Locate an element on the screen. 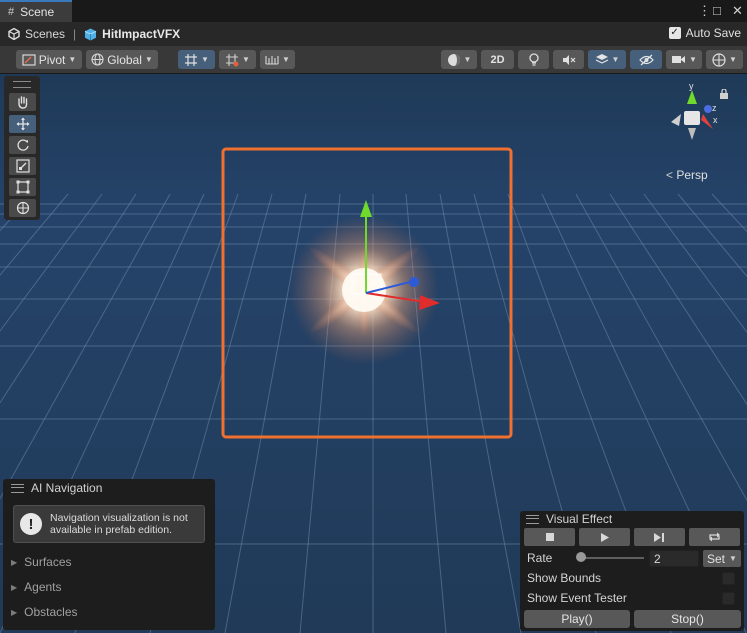 This screenshot has width=747, height=633. rate-set-dropdown: Set ▼ is located at coordinates (722, 558).